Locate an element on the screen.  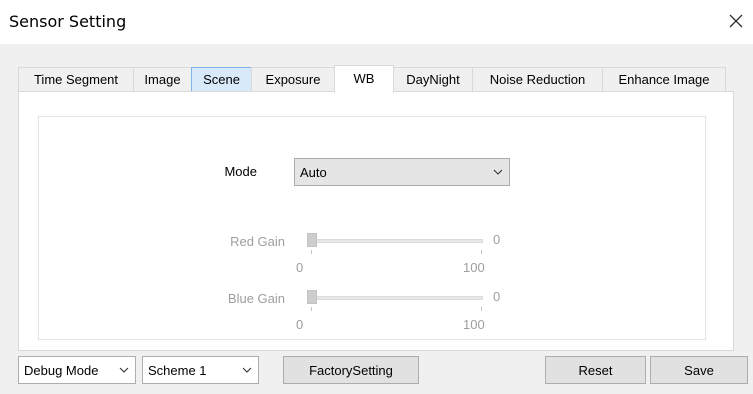
debug-mode-value: Debug Mode is located at coordinates (61, 370).